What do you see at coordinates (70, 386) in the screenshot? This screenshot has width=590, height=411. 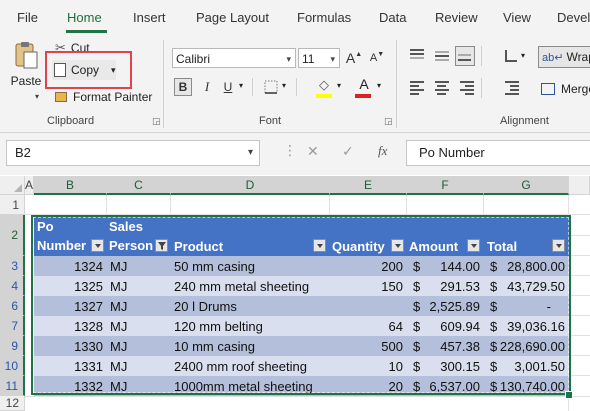 I see `cell-po-number: 1332` at bounding box center [70, 386].